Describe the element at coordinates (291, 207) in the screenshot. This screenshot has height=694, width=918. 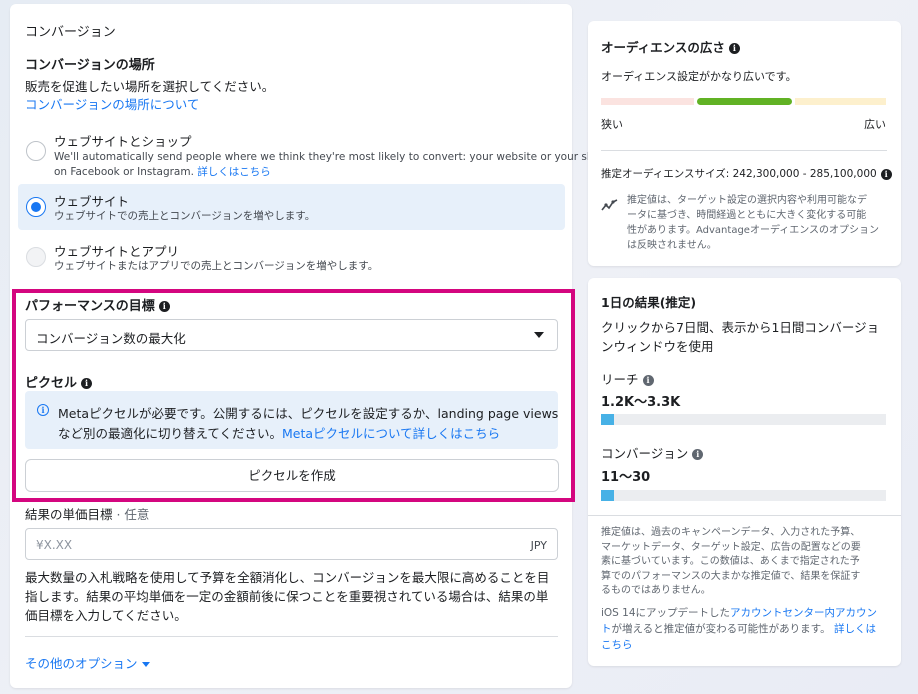
I see `option-website: ウェブサイト ウェブサイトでの売上とコンバージョンを増やします。` at that location.